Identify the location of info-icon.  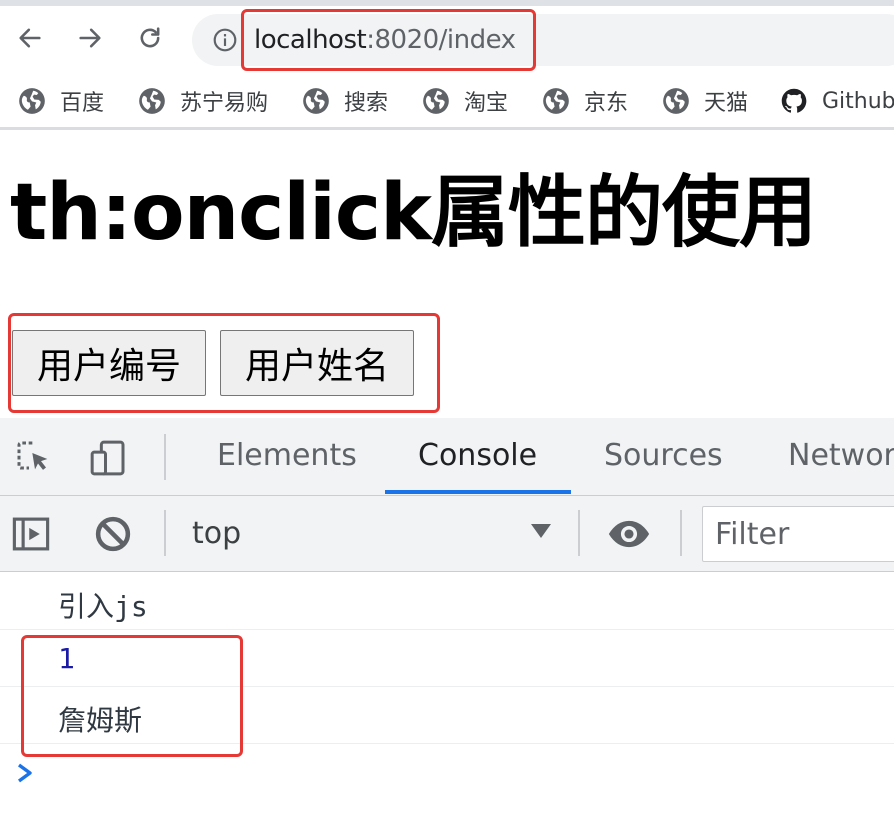
(225, 40).